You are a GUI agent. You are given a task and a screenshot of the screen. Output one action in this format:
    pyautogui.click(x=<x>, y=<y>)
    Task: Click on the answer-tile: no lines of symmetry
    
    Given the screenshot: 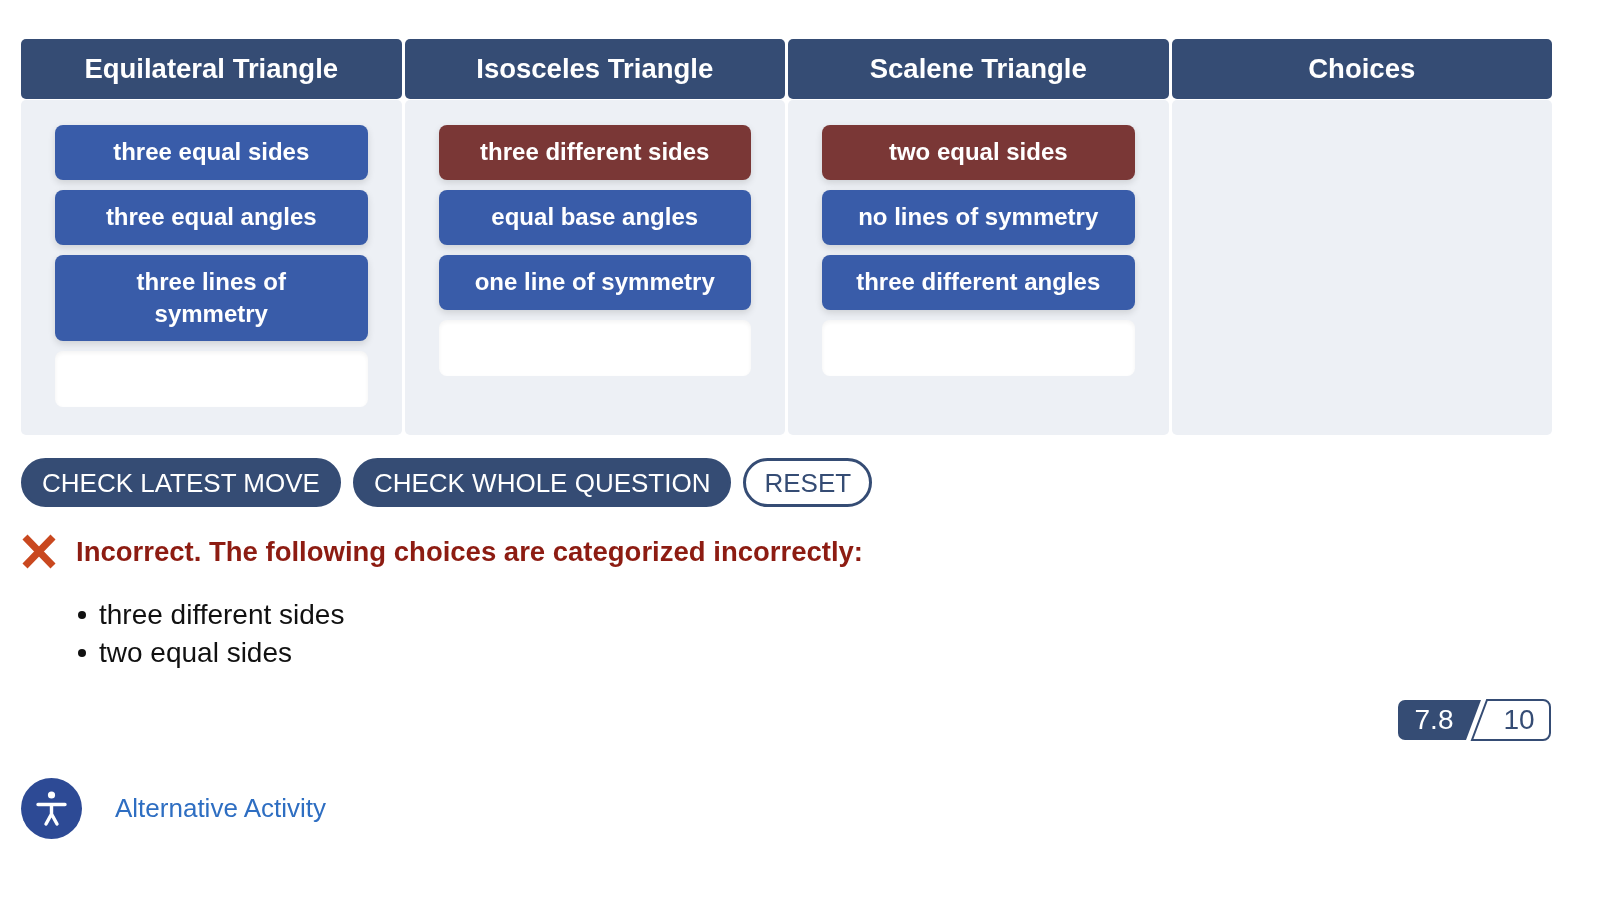 What is the action you would take?
    pyautogui.click(x=978, y=217)
    